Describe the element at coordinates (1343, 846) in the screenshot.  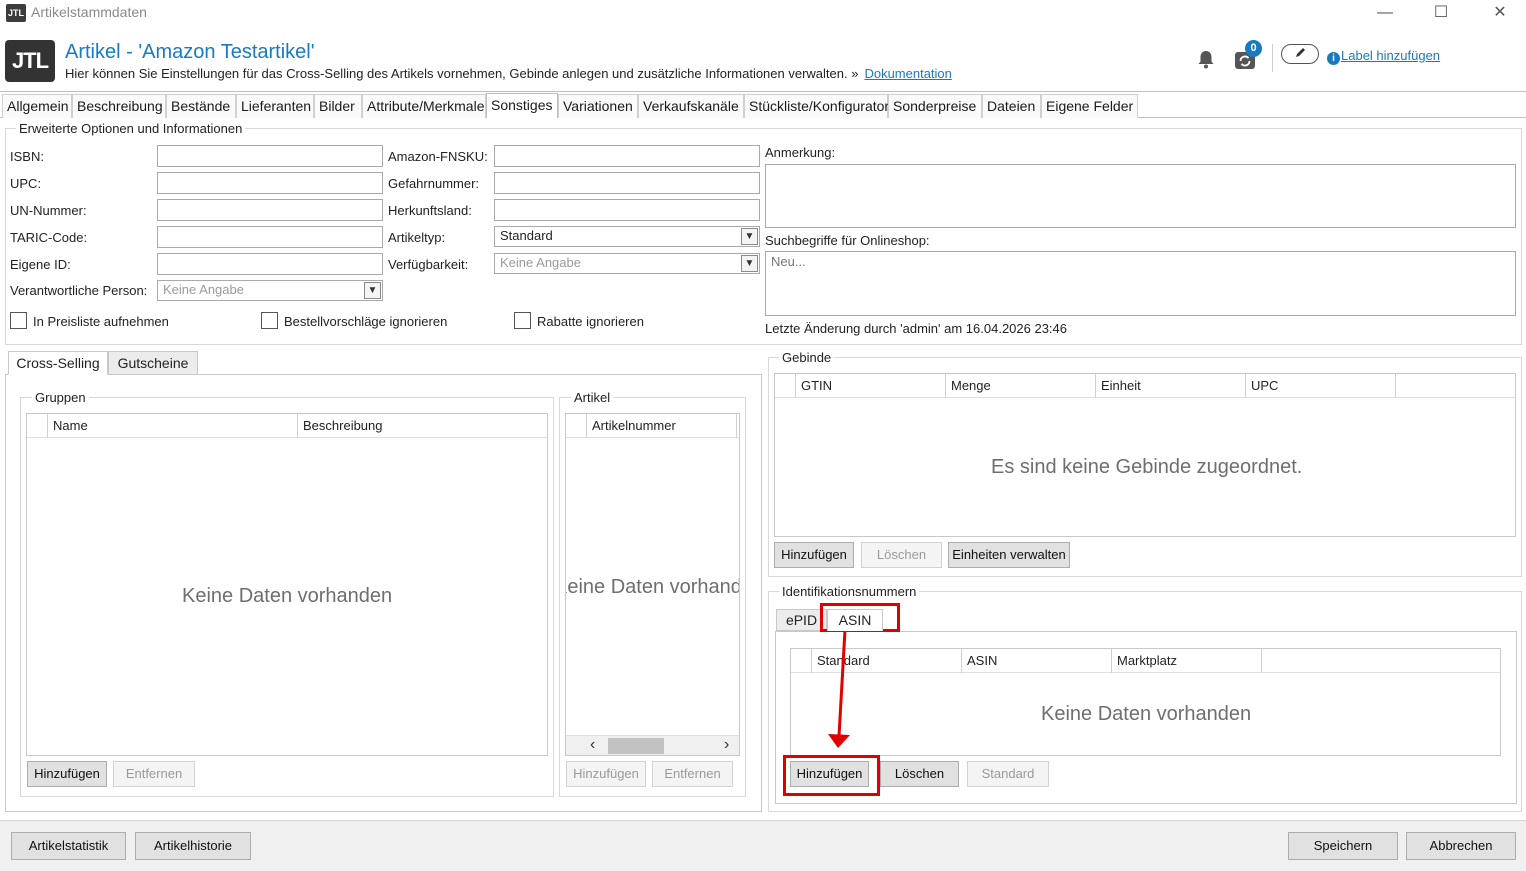
I see `save-button: Speichern` at that location.